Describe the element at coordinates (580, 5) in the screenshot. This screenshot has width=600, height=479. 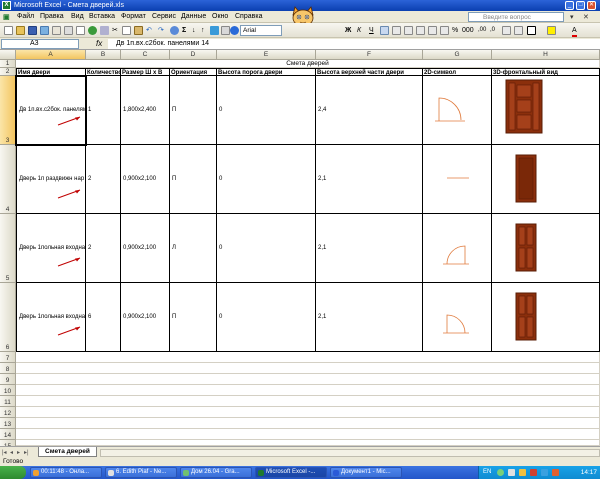
I see `maximize-button: □` at that location.